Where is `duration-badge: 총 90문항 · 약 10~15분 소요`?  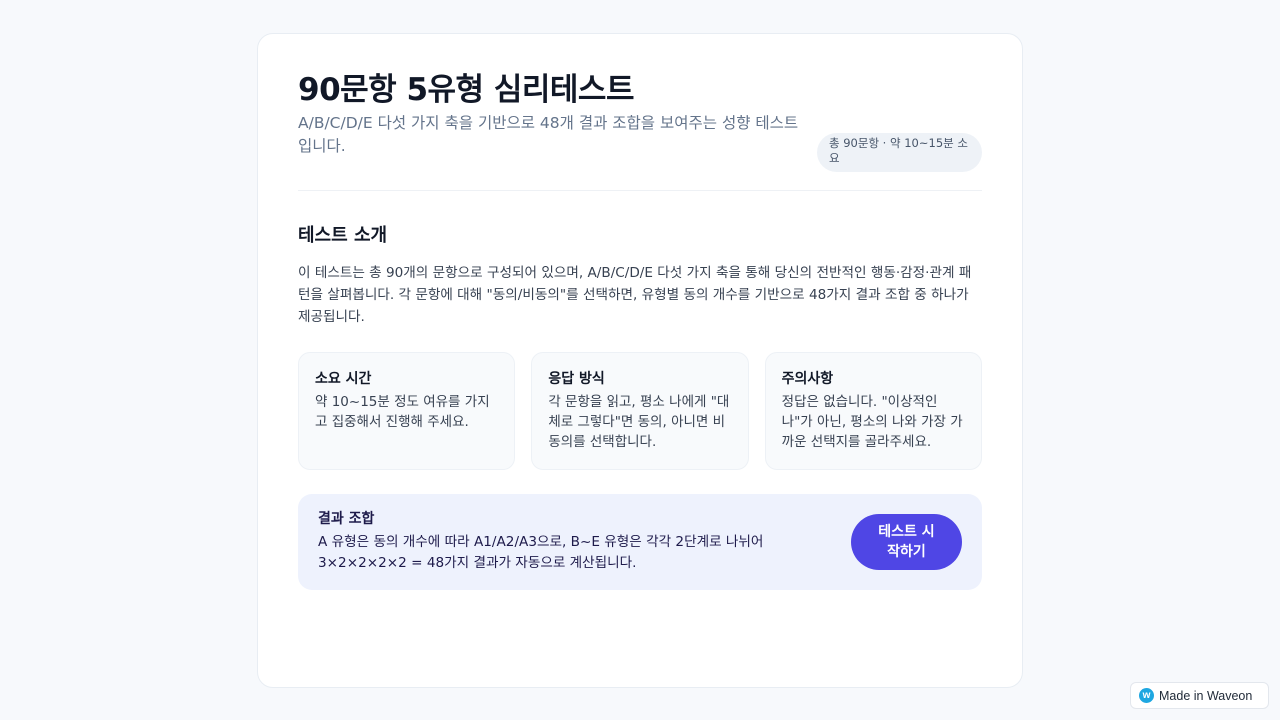
duration-badge: 총 90문항 · 약 10~15분 소요 is located at coordinates (899, 152).